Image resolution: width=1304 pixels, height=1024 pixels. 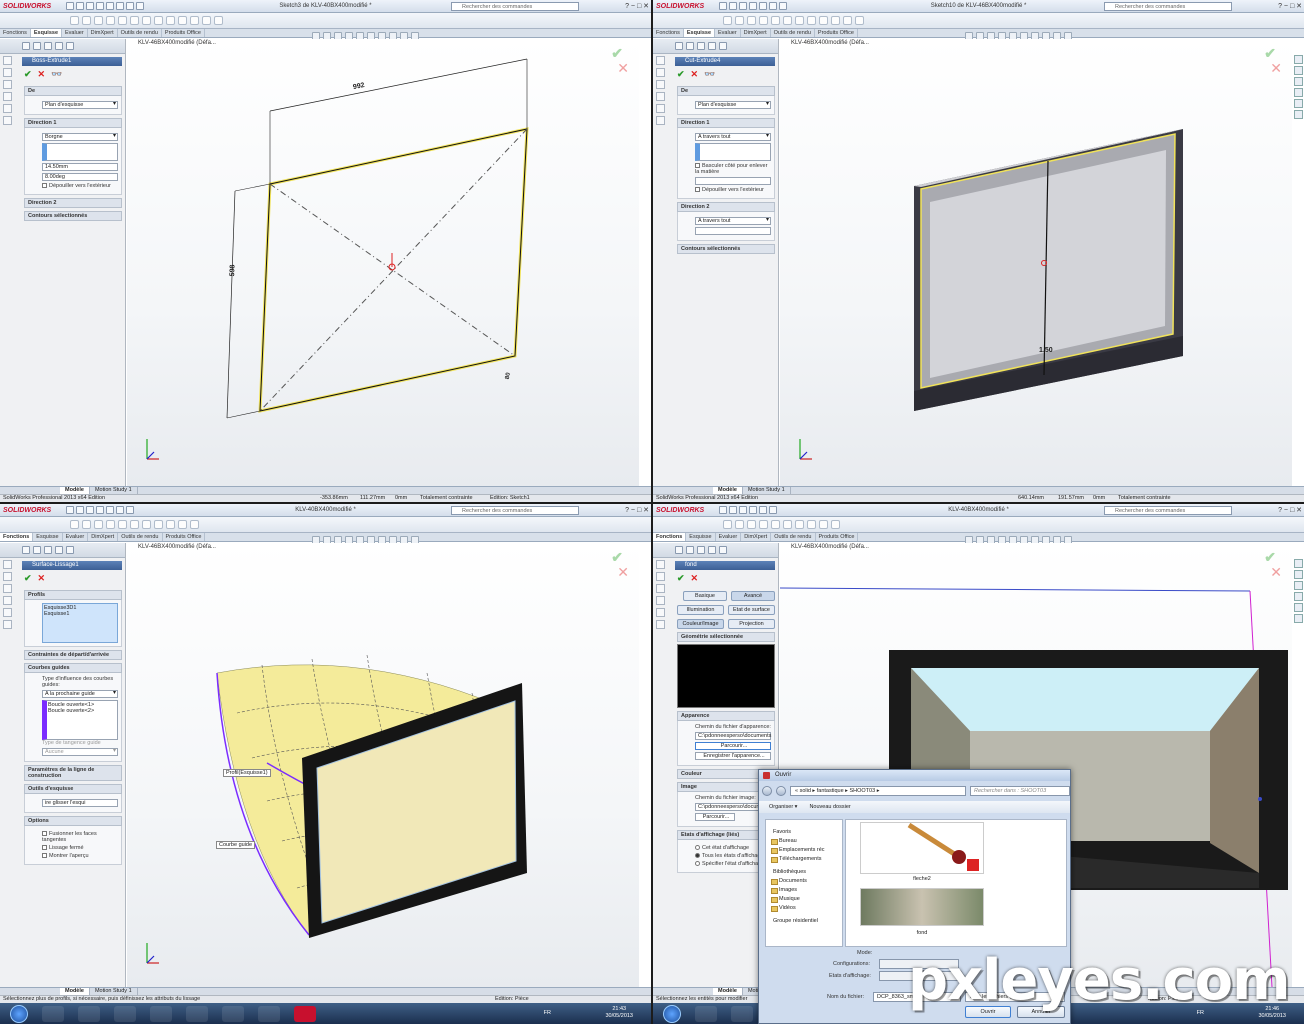 I want to click on start-button, so click(x=19, y=1013).